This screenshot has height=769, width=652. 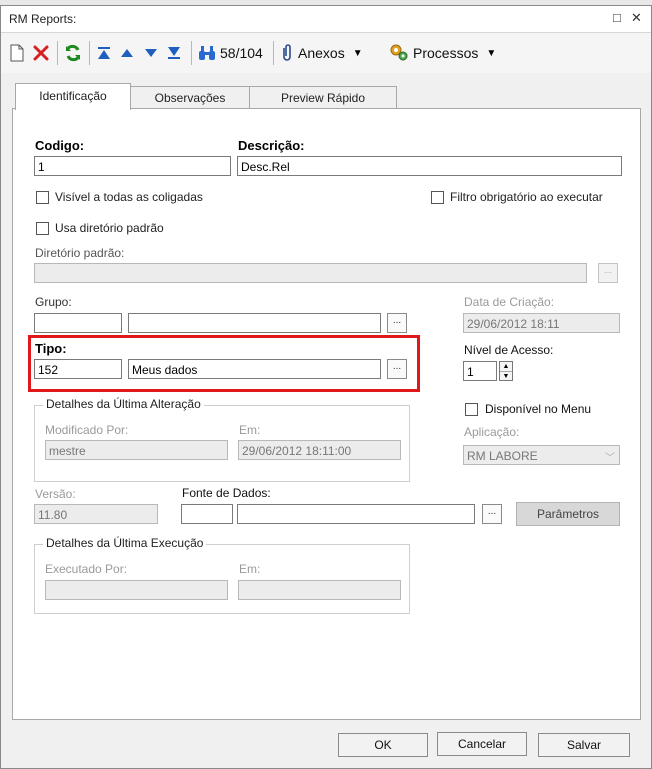 I want to click on close-icon: ✕, so click(x=636, y=18).